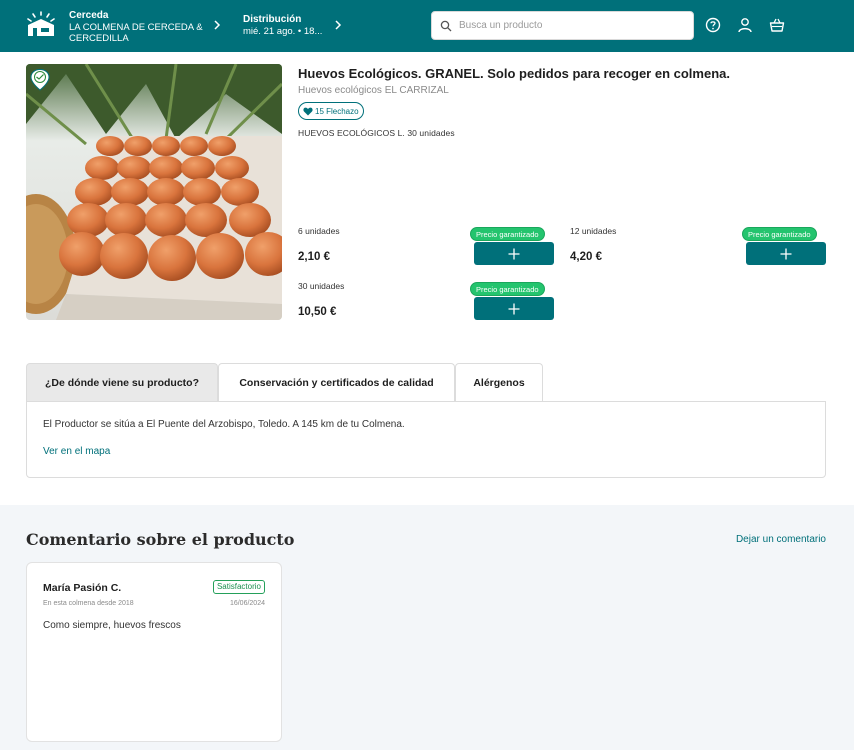 This screenshot has height=750, width=854. What do you see at coordinates (376, 133) in the screenshot?
I see `product-description: HUEVOS ECOLÓGICOS L. 30 unidades` at bounding box center [376, 133].